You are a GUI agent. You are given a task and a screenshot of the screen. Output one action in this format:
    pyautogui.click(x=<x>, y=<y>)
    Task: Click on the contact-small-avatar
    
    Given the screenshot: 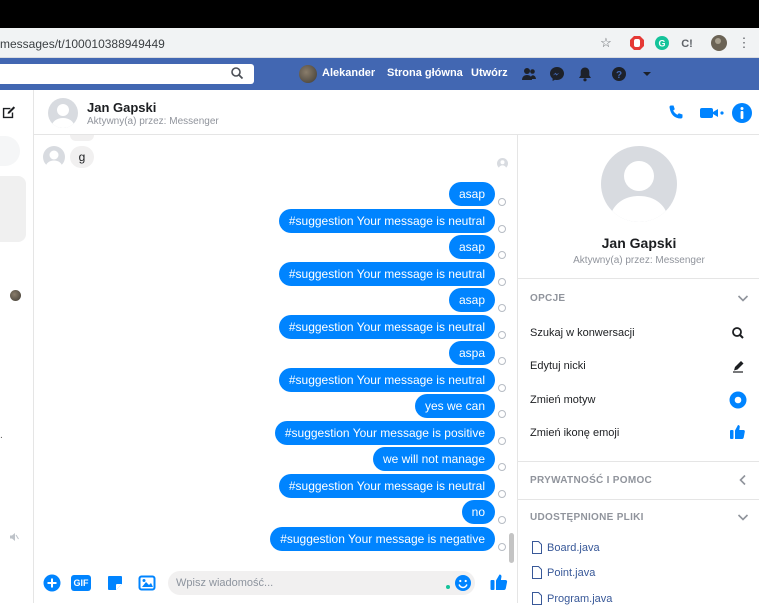 What is the action you would take?
    pyautogui.click(x=54, y=157)
    